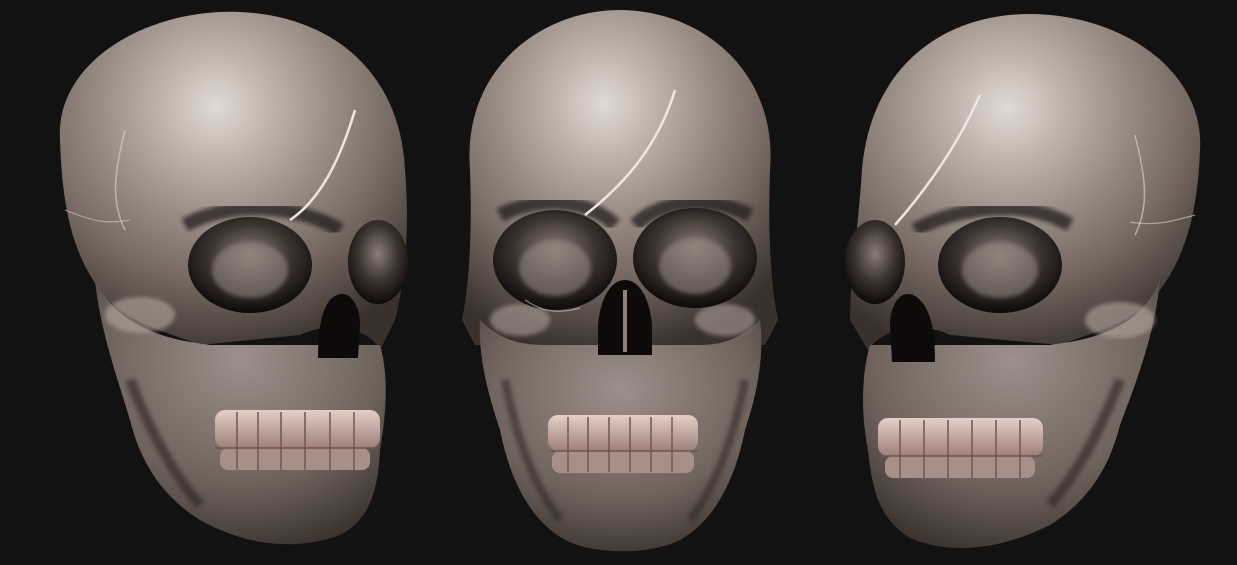 This screenshot has height=565, width=1237. I want to click on eye-socket-left-b, so click(378, 262).